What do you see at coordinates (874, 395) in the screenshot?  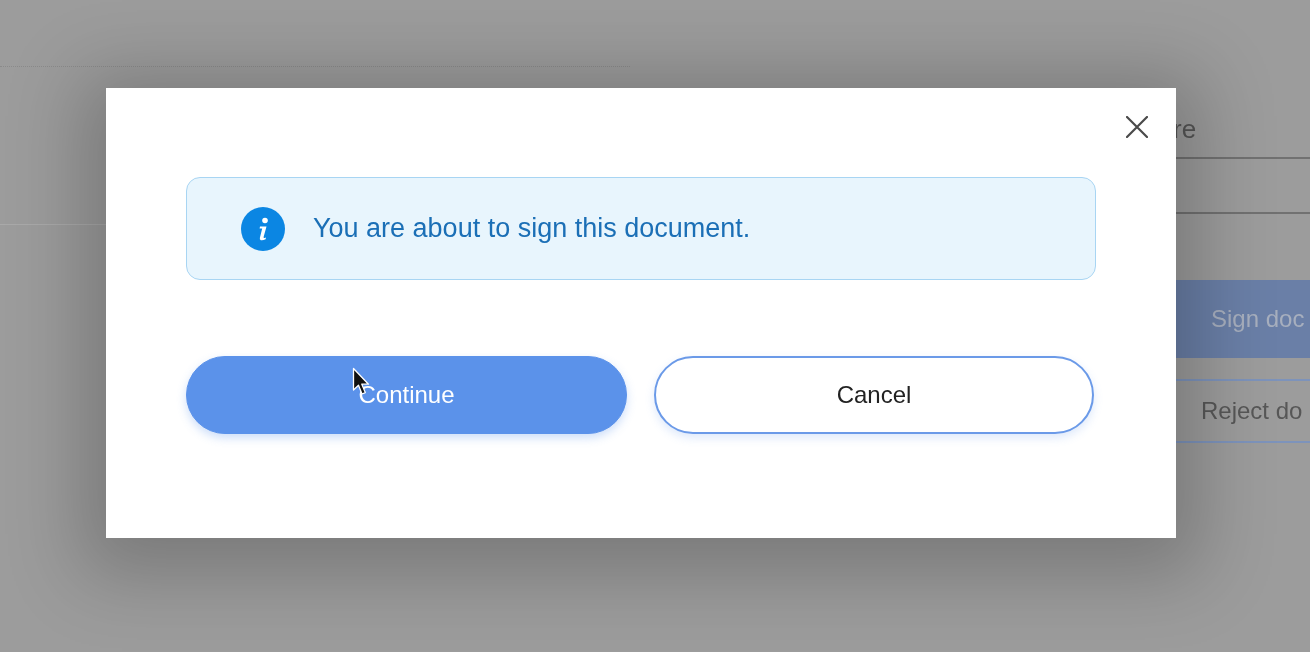 I see `cancel-button: Cancel` at bounding box center [874, 395].